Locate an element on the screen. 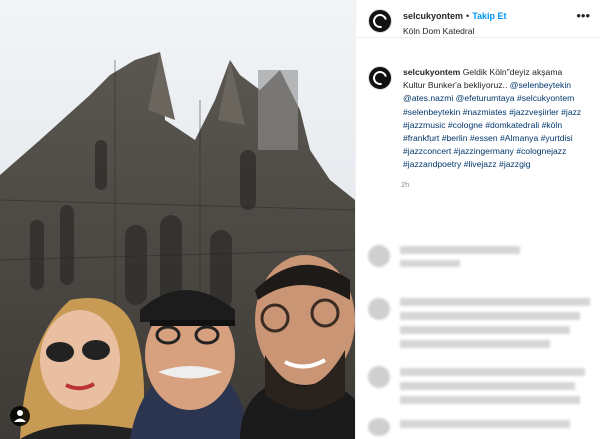  hashtag-link: #colognejazz is located at coordinates (541, 151).